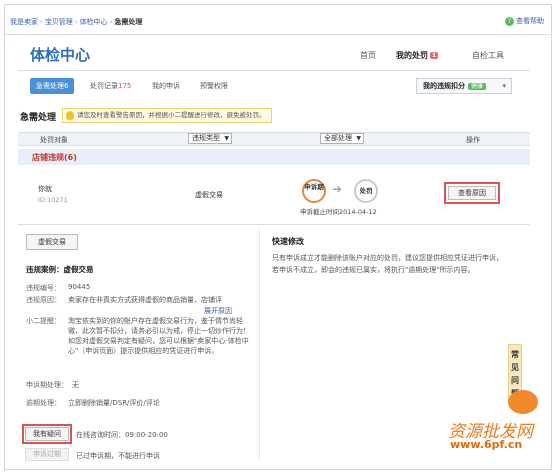 The height and width of the screenshot is (472, 558). I want to click on column-header-action: 操作, so click(473, 140).